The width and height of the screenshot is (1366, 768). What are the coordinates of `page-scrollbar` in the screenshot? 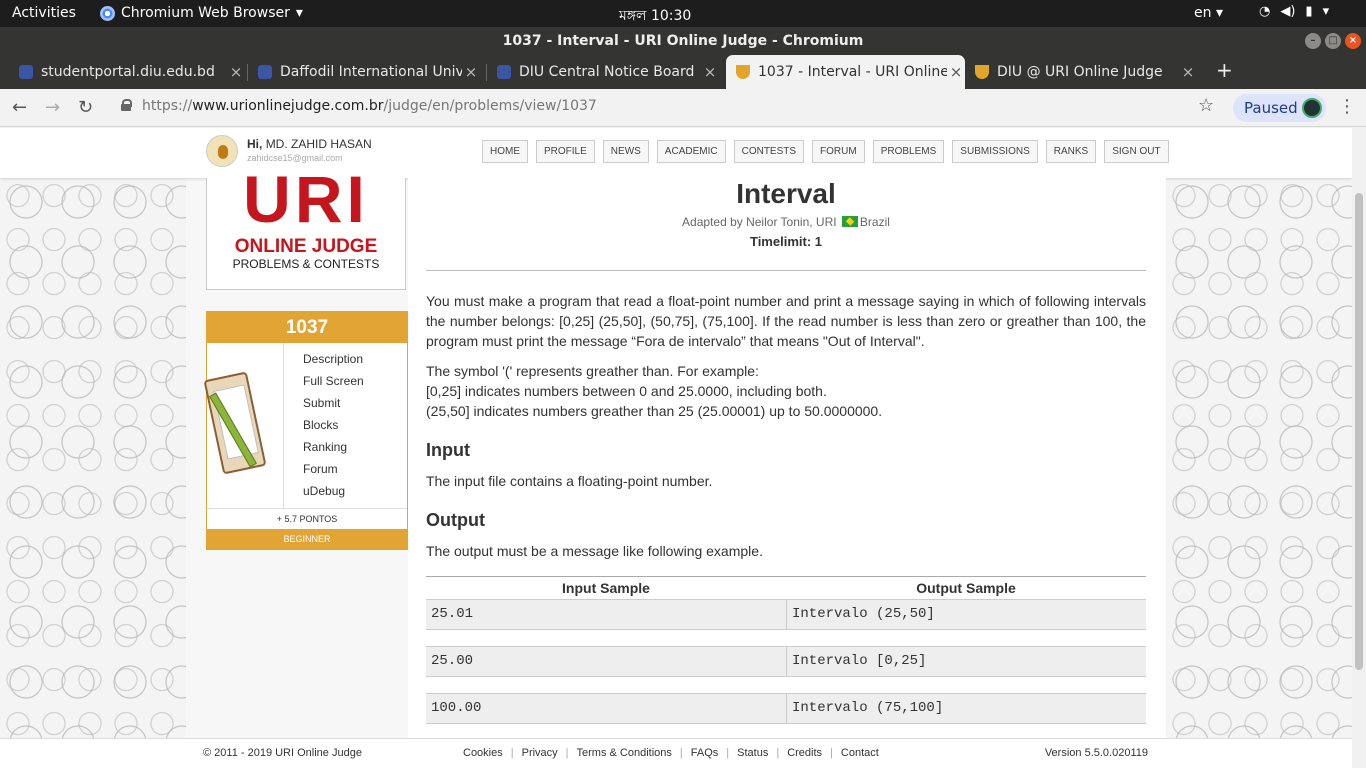 It's located at (1359, 448).